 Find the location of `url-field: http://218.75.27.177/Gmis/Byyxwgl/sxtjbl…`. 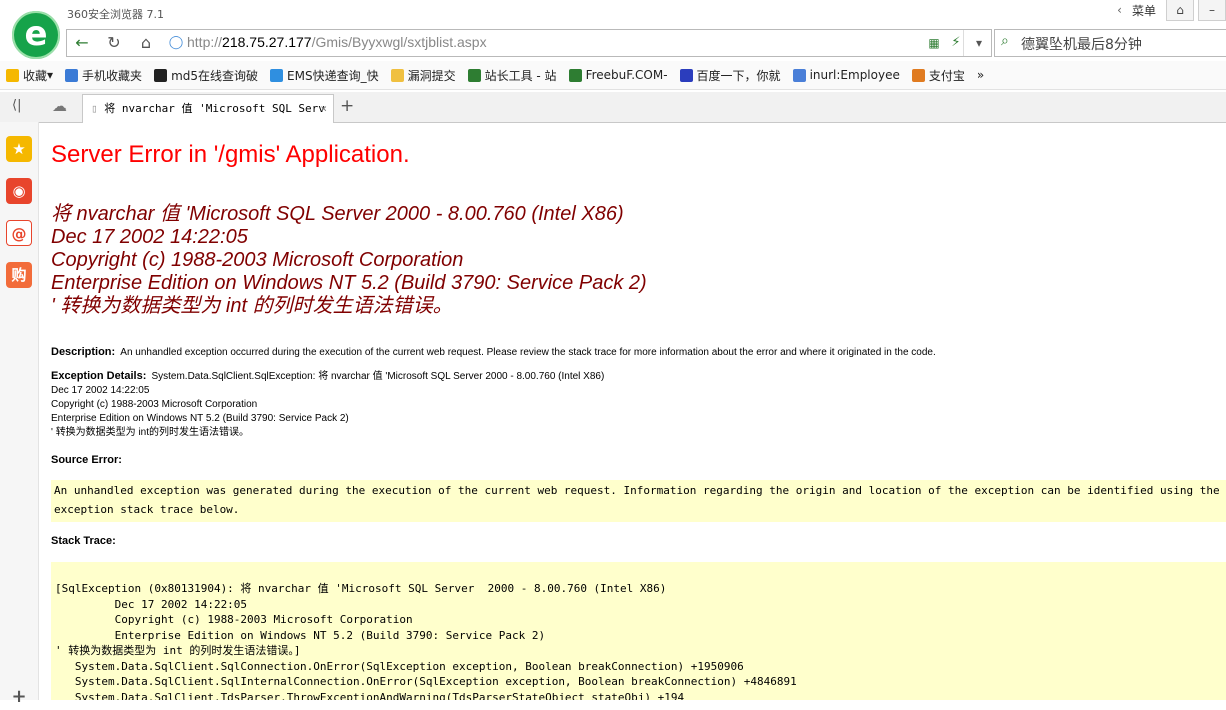

url-field: http://218.75.27.177/Gmis/Byyxwgl/sxtjbl… is located at coordinates (337, 42).